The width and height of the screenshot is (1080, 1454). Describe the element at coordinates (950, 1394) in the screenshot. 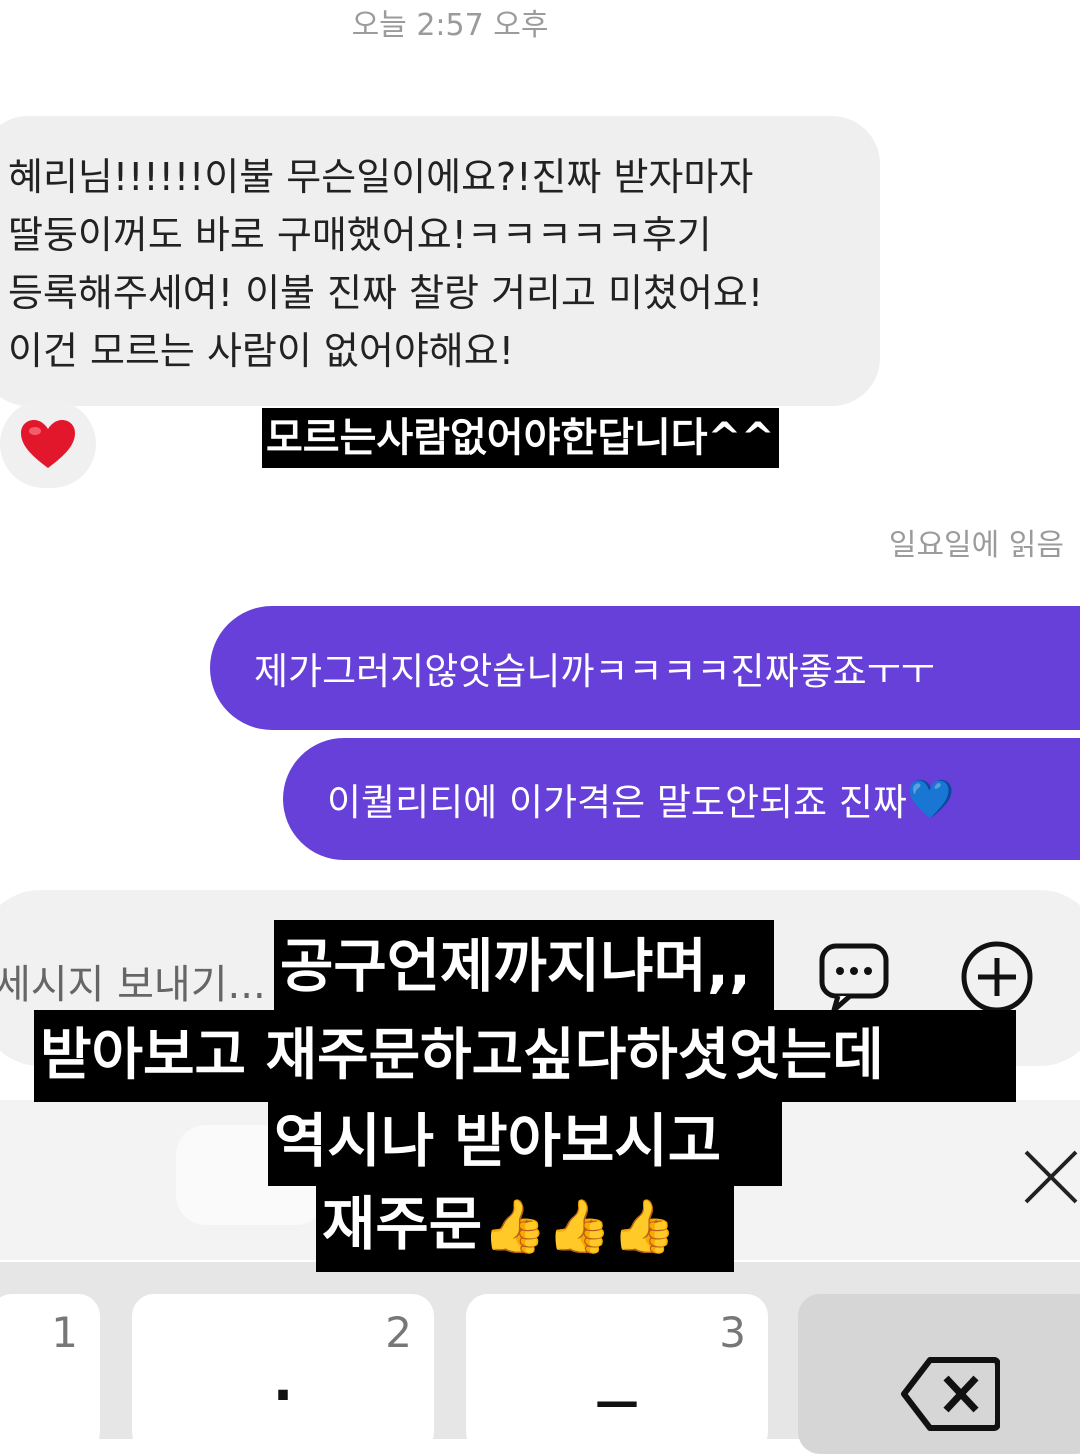

I see `backspace-icon` at that location.